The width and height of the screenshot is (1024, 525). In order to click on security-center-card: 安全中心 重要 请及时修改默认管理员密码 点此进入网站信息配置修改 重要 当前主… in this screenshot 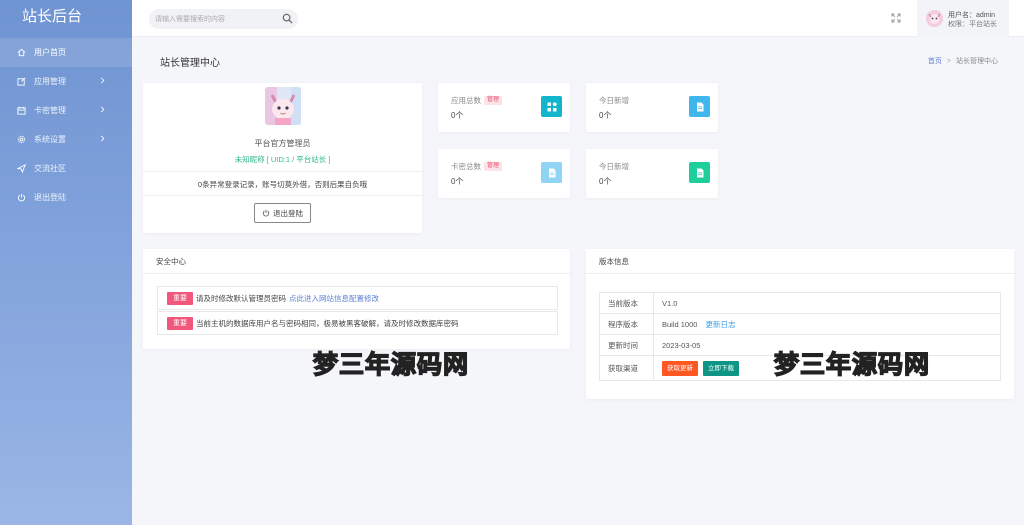, I will do `click(356, 299)`.